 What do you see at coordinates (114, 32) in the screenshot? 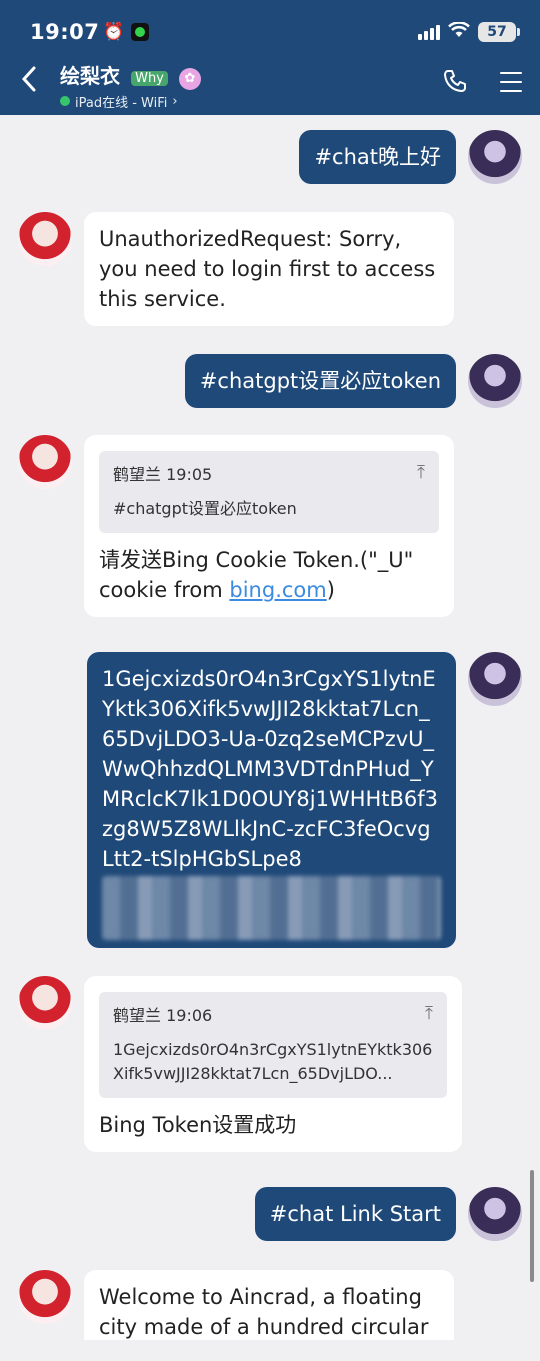
I see `alarm-icon: ⏰` at bounding box center [114, 32].